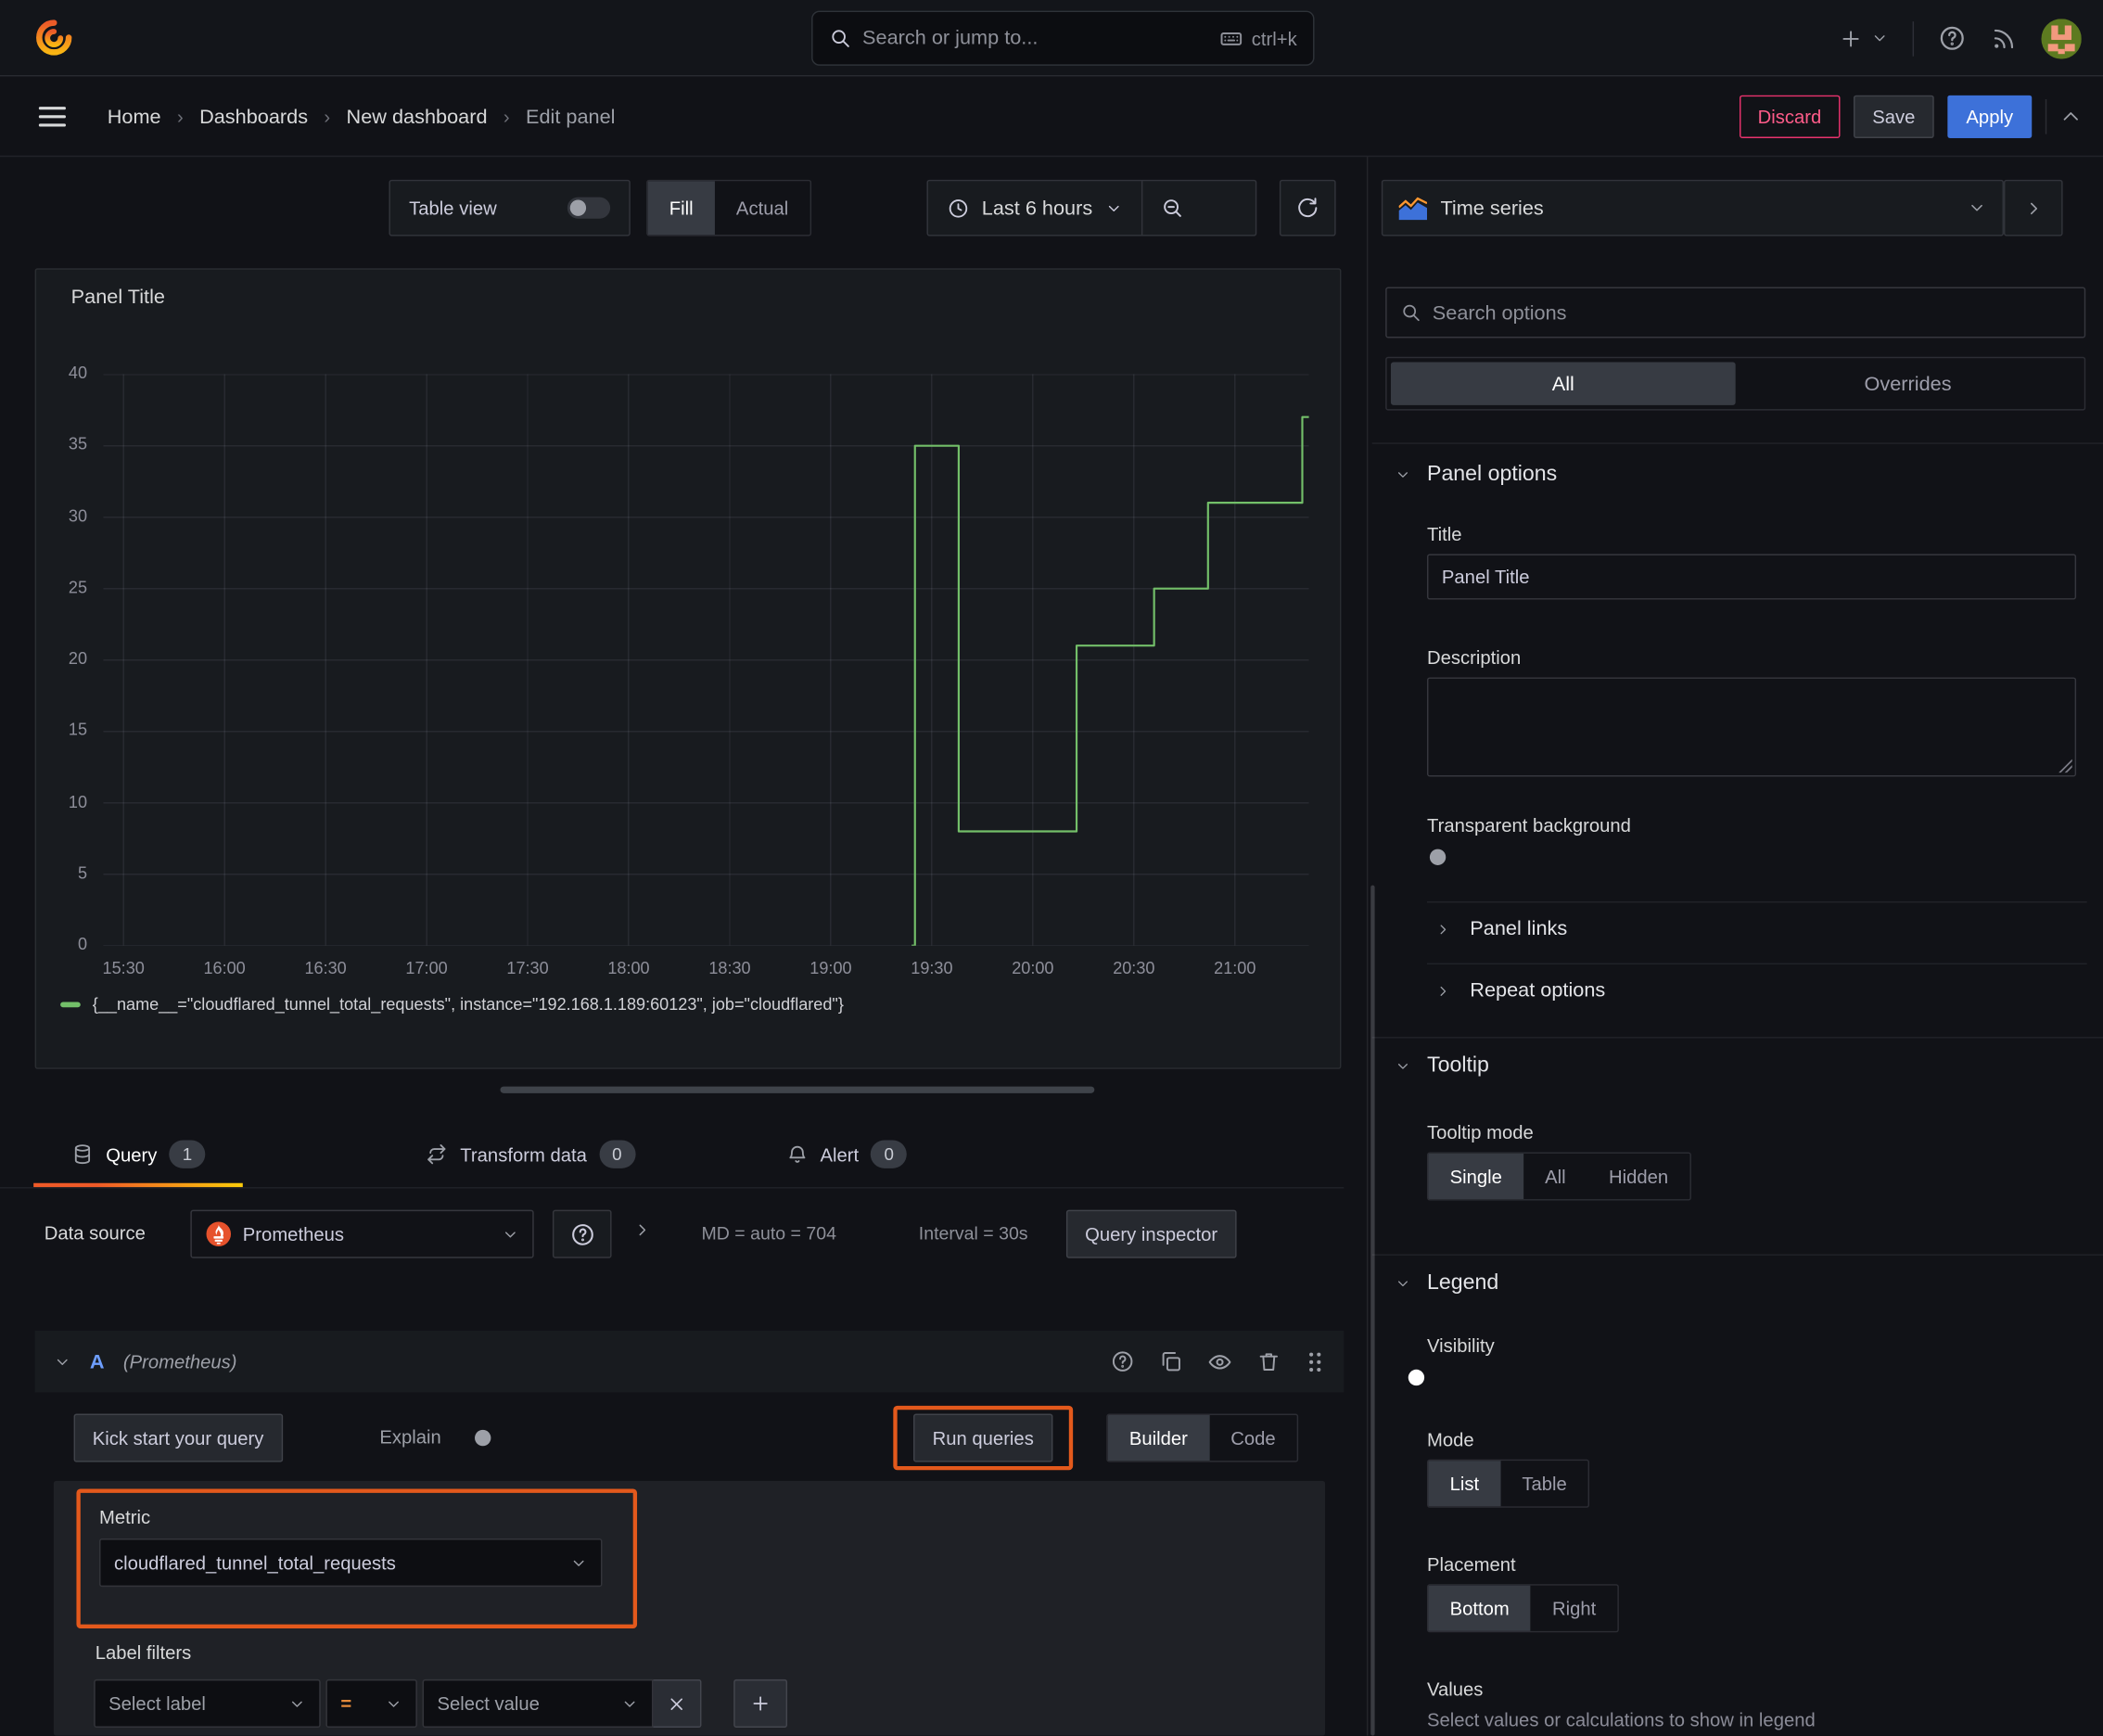 Image resolution: width=2103 pixels, height=1736 pixels. Describe the element at coordinates (1171, 1361) in the screenshot. I see `duplicate-query-icon` at that location.